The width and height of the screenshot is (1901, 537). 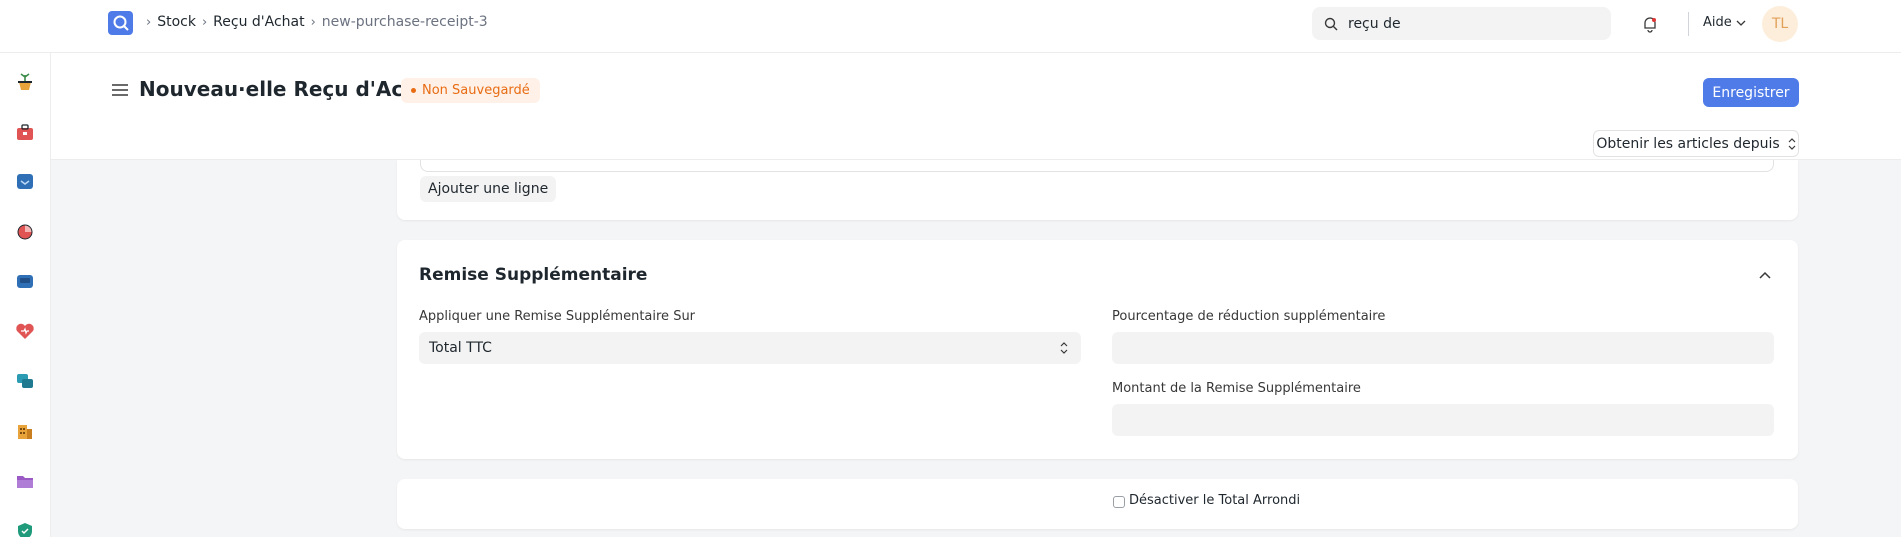 What do you see at coordinates (460, 348) in the screenshot?
I see `apply-discount-on-value: Total TTC` at bounding box center [460, 348].